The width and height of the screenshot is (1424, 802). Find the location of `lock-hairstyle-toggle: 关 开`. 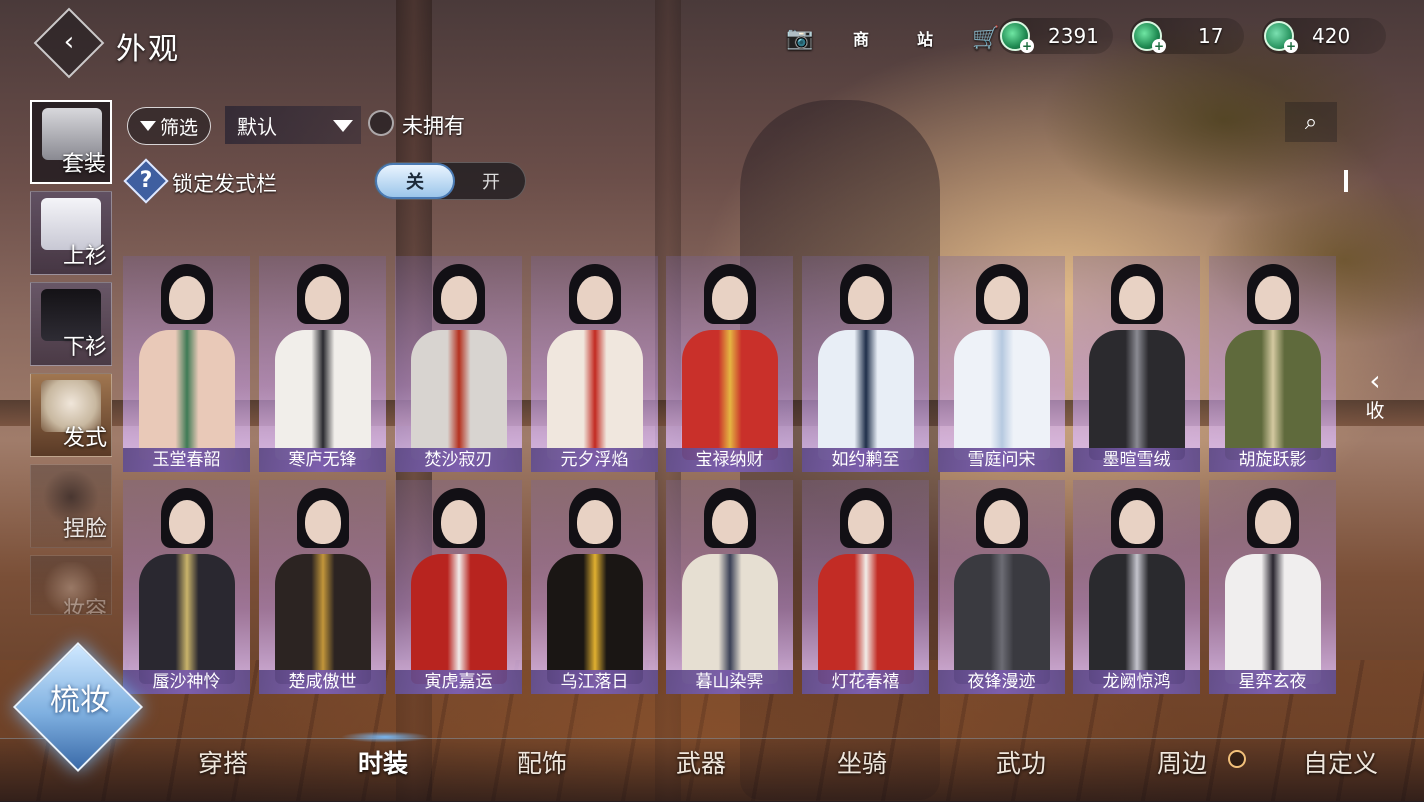

lock-hairstyle-toggle: 关 开 is located at coordinates (450, 181).